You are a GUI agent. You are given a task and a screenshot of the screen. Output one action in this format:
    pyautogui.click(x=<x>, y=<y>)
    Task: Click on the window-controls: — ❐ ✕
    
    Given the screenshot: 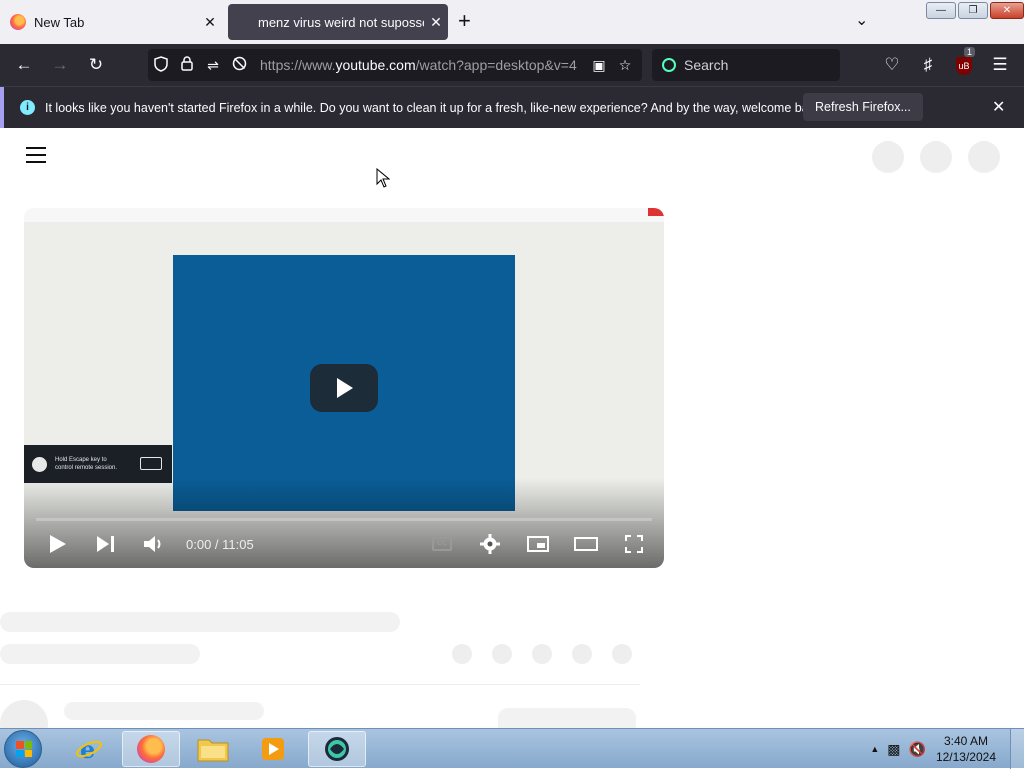 What is the action you would take?
    pyautogui.click(x=975, y=10)
    